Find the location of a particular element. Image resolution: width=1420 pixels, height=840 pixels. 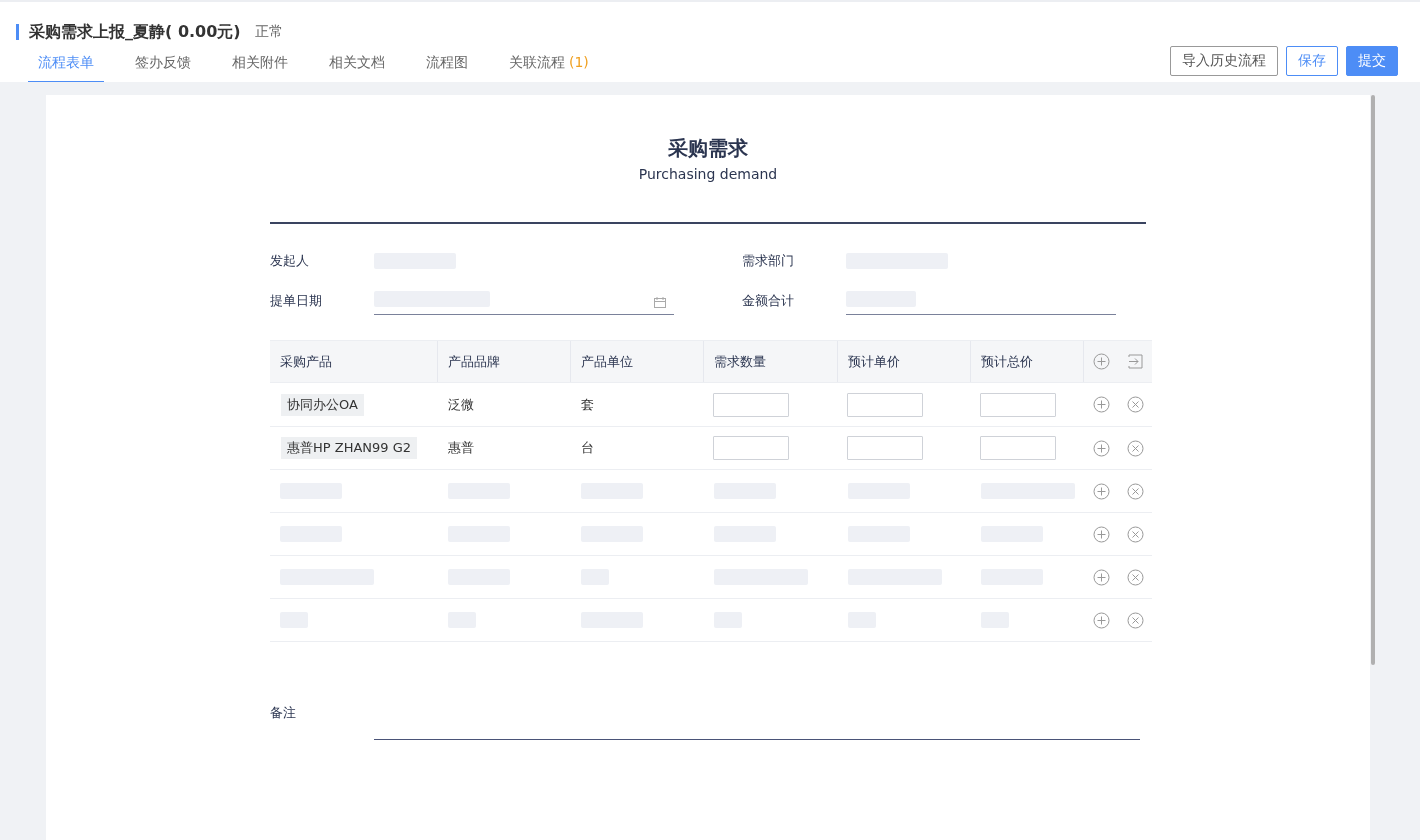

count-label: (1) is located at coordinates (579, 62).